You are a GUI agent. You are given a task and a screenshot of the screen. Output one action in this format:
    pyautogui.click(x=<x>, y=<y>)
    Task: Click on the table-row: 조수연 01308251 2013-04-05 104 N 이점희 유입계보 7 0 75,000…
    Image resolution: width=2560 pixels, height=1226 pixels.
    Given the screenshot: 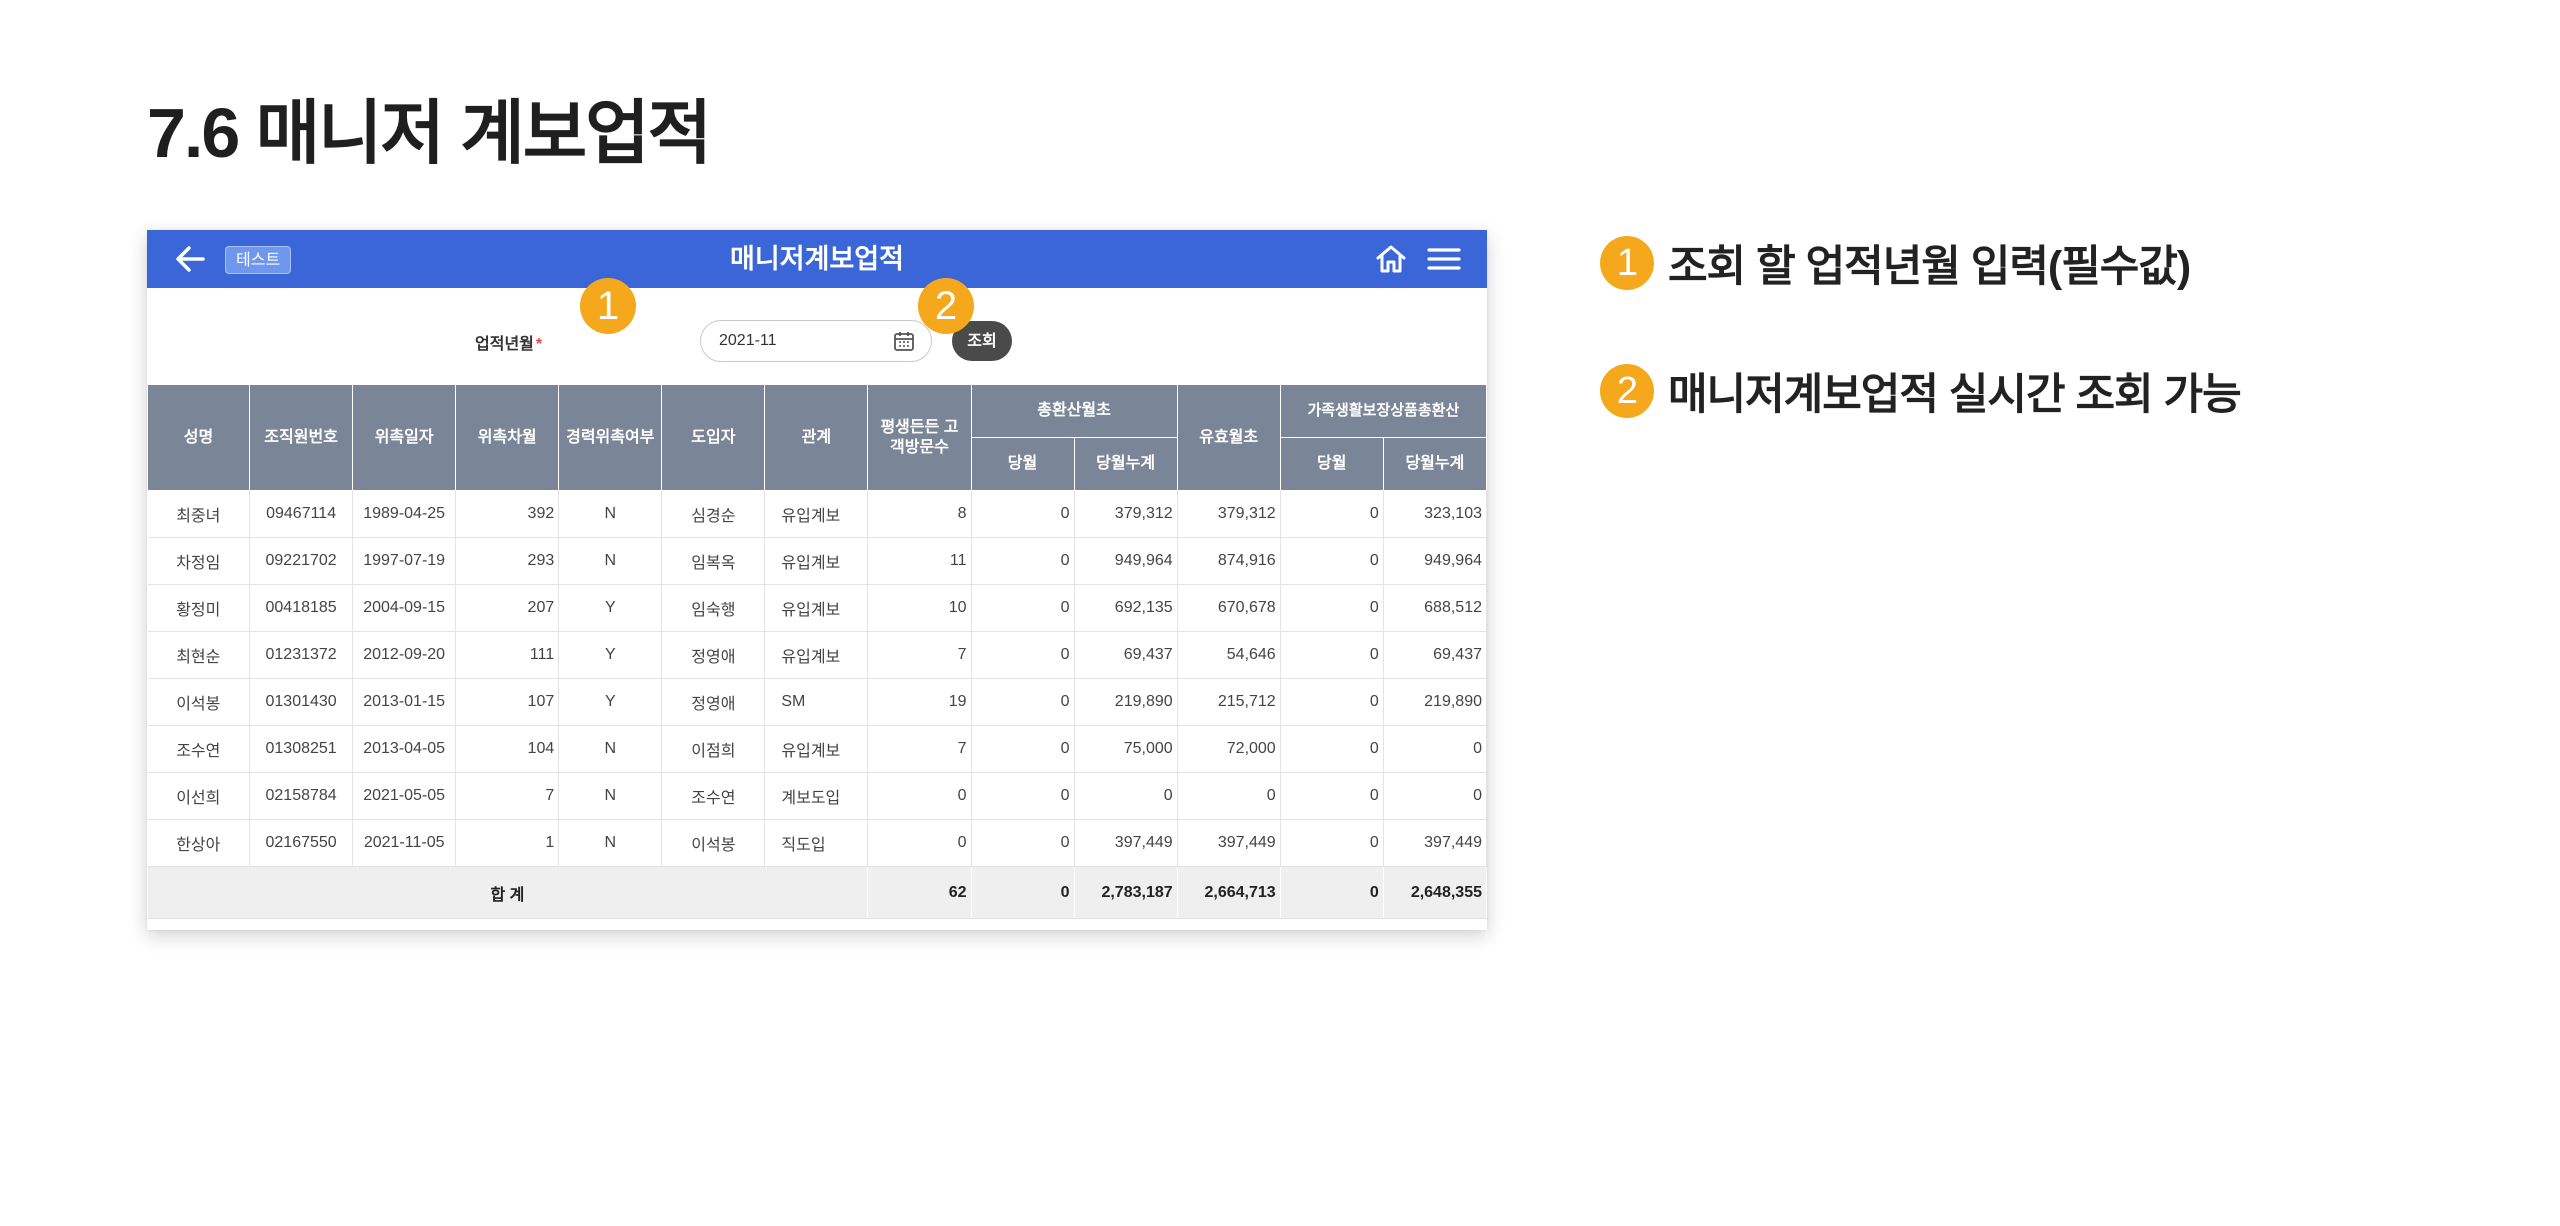 What is the action you would take?
    pyautogui.click(x=817, y=749)
    